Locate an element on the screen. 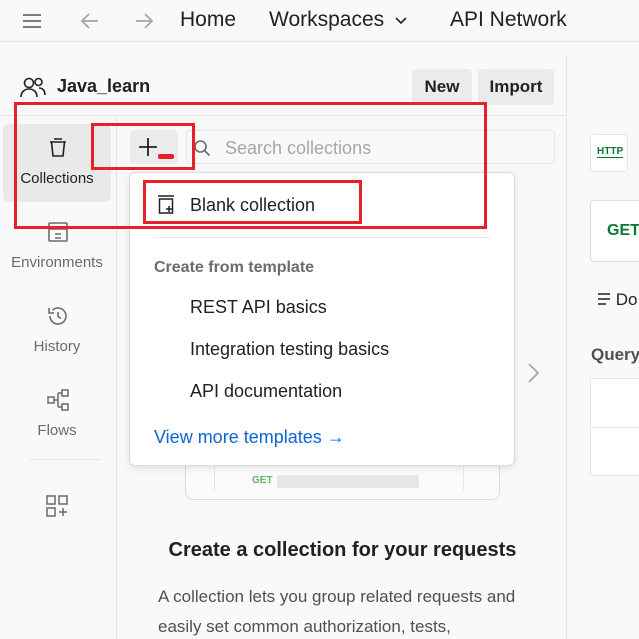 This screenshot has height=639, width=639. search-icon is located at coordinates (202, 148).